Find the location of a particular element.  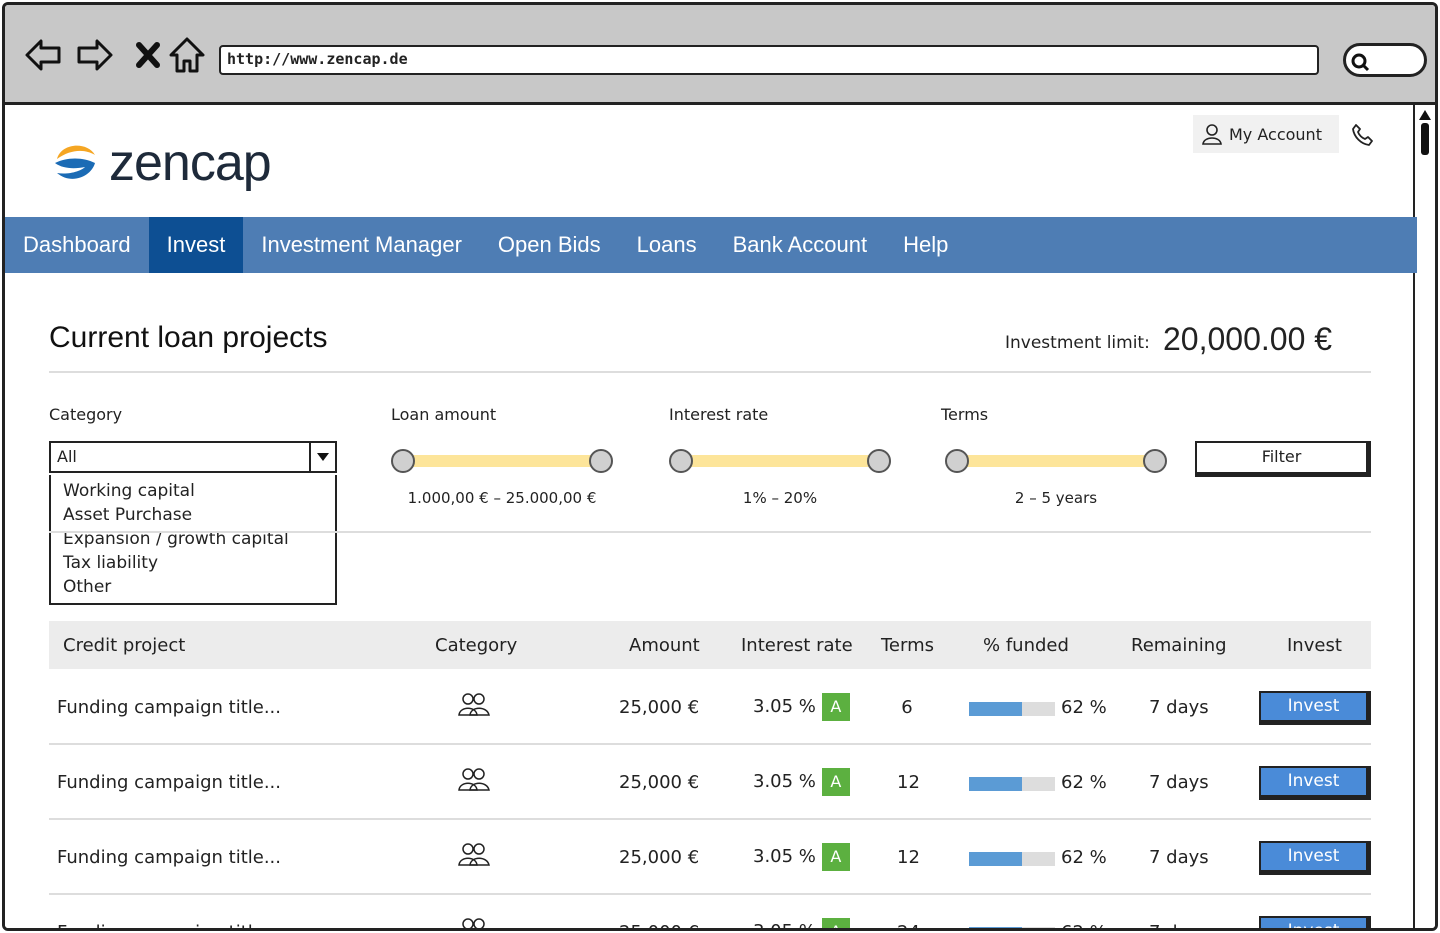

terms-cell: 12 is located at coordinates (908, 857).